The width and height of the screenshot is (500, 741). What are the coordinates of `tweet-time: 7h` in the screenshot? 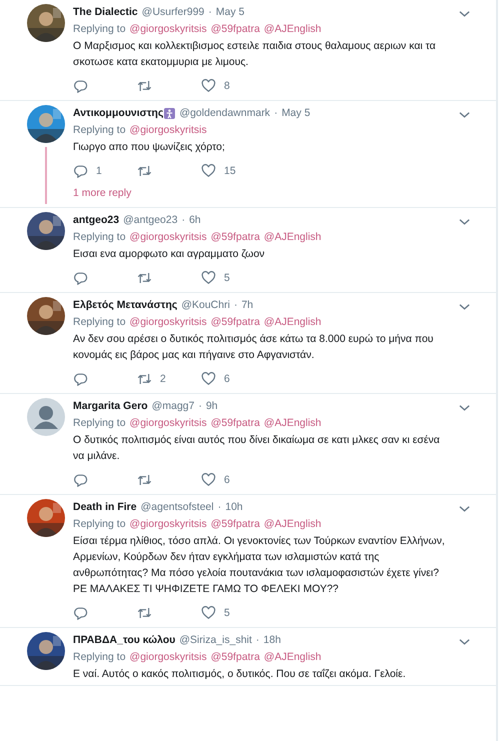 It's located at (247, 305).